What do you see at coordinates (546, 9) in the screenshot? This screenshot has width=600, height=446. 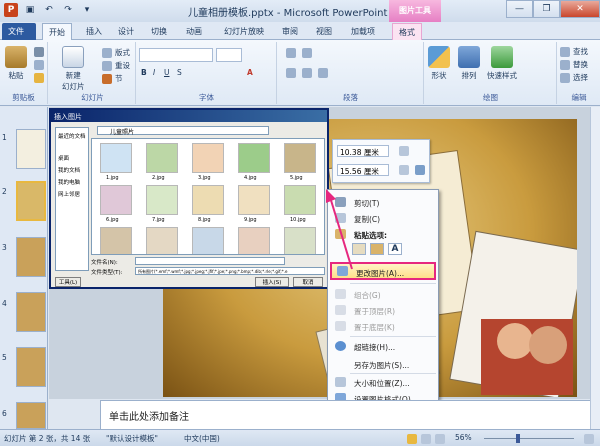 I see `restore-button: ❐` at bounding box center [546, 9].